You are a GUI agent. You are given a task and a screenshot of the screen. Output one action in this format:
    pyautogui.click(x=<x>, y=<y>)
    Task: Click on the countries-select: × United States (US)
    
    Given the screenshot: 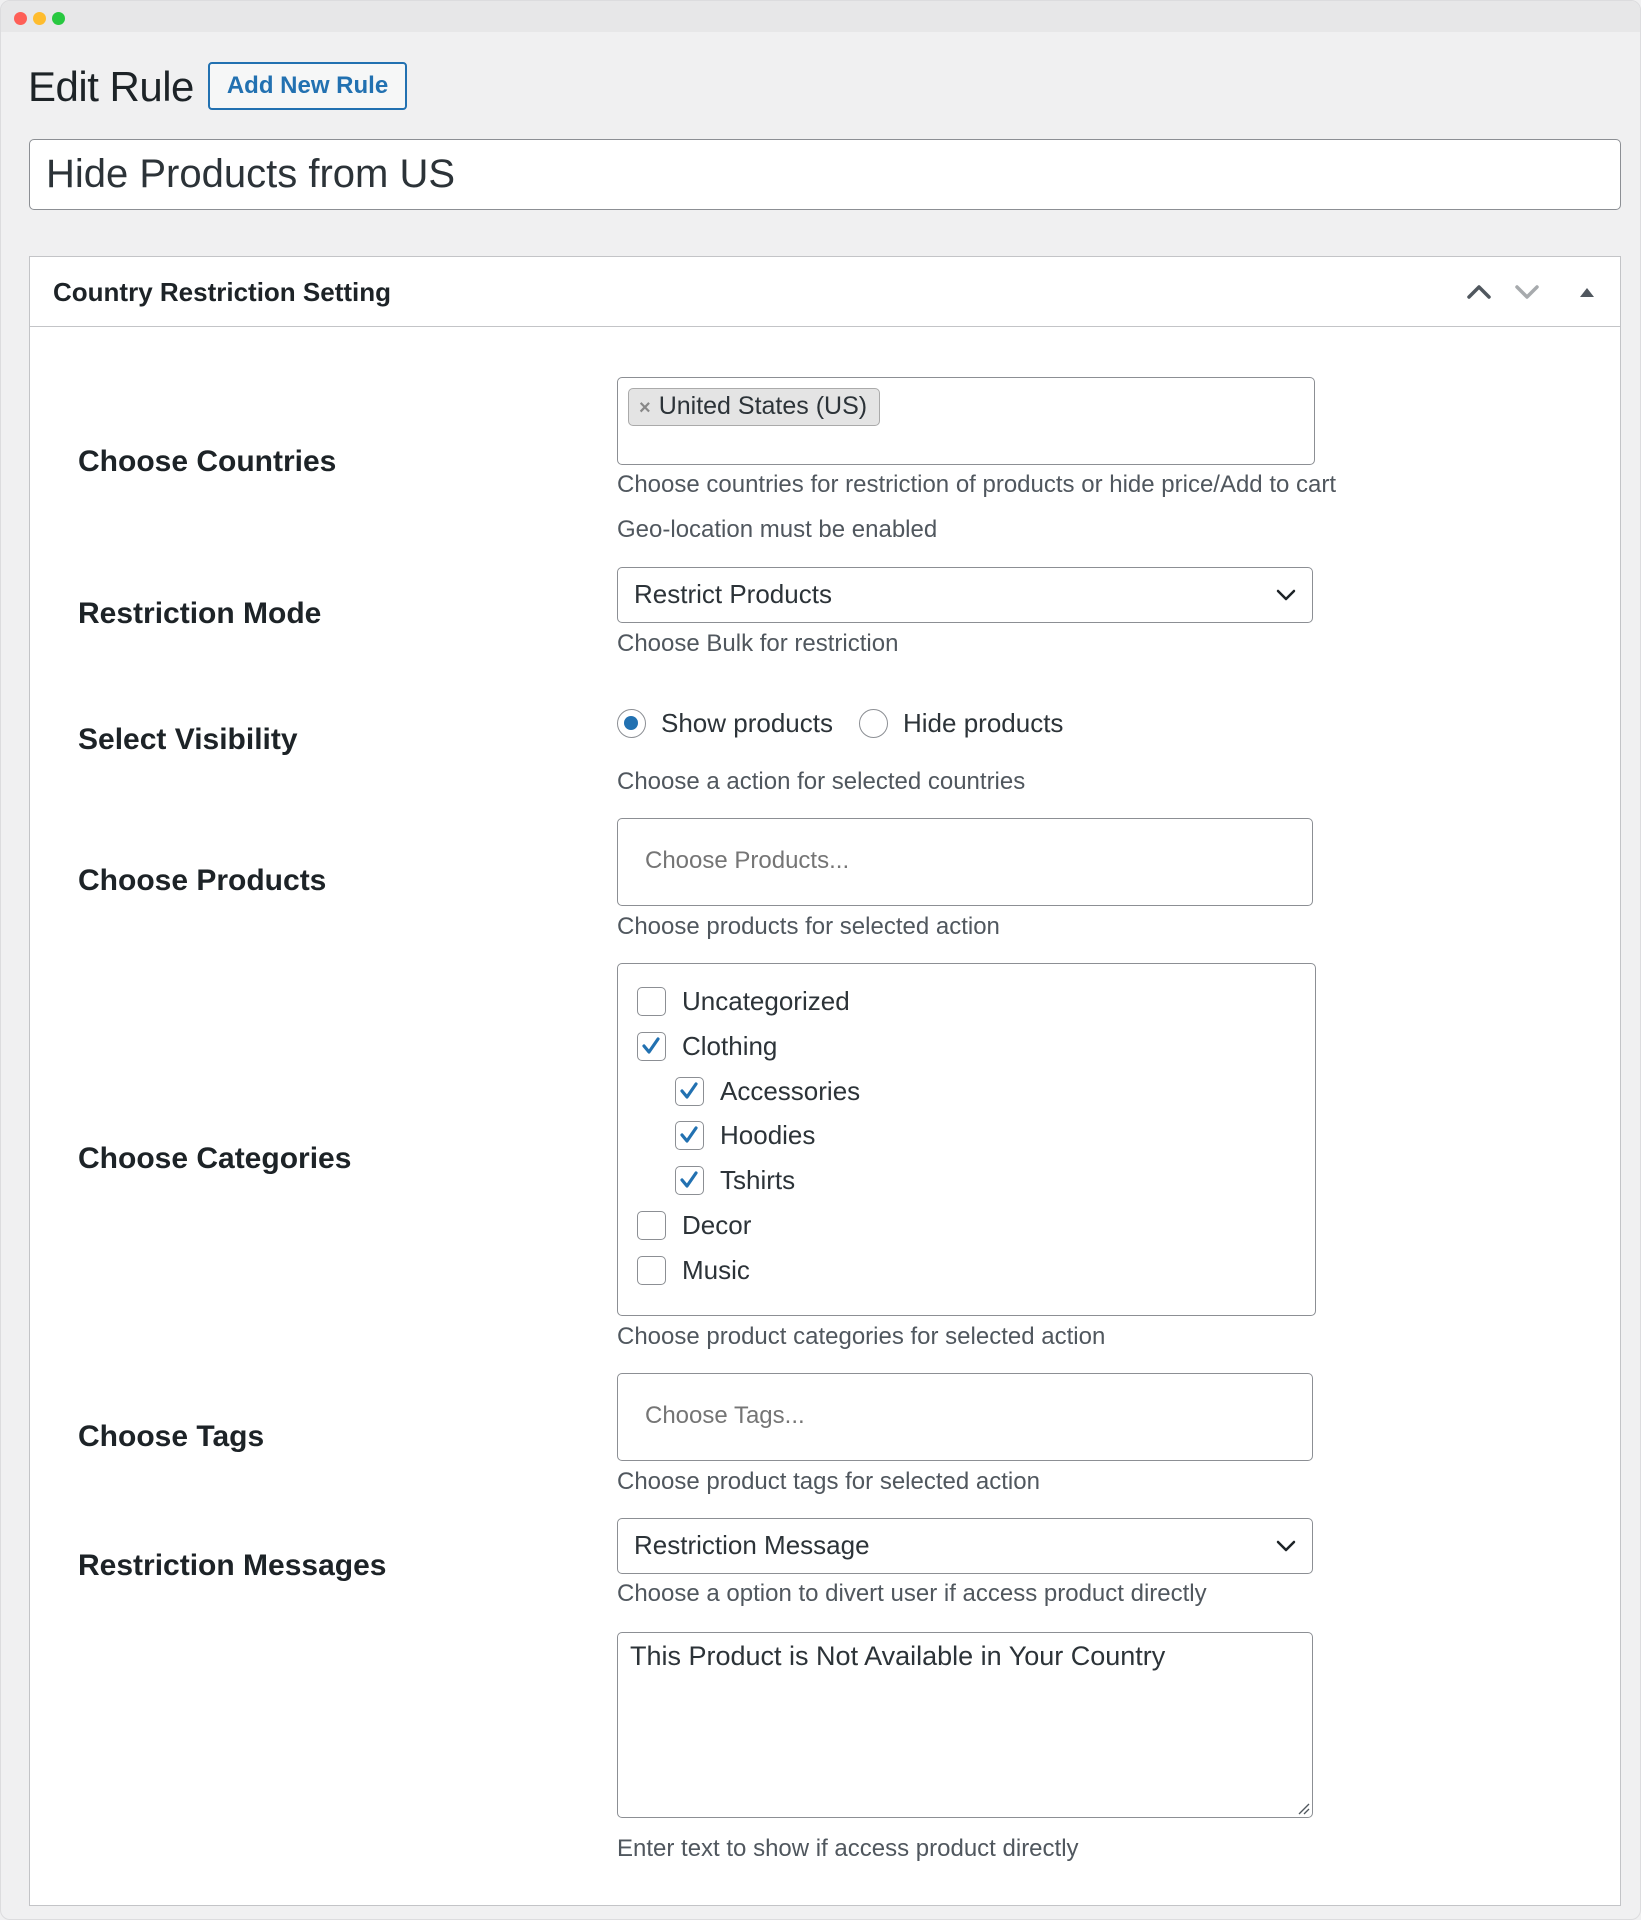 What is the action you would take?
    pyautogui.click(x=966, y=421)
    